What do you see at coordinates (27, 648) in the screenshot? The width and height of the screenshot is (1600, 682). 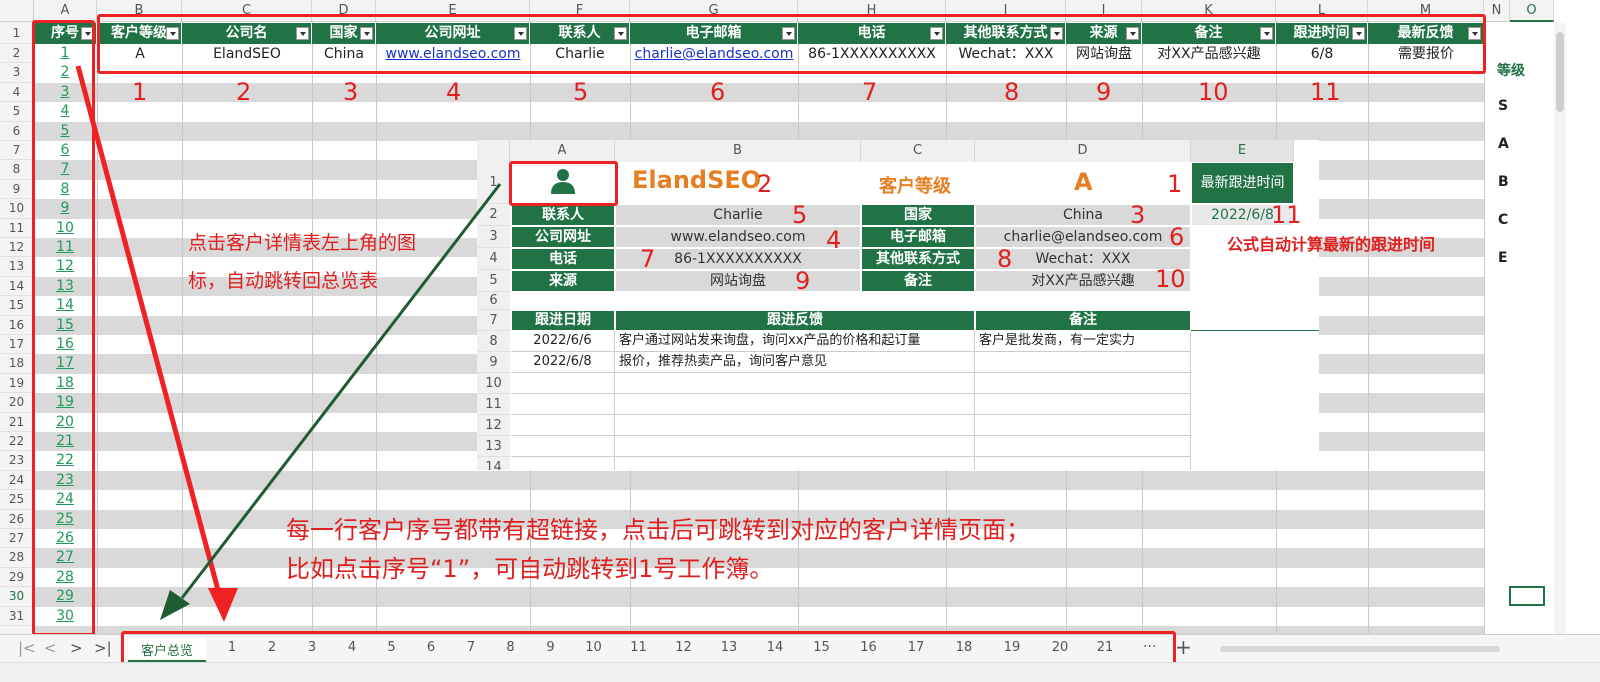 I see `first-sheet-icon: |<` at bounding box center [27, 648].